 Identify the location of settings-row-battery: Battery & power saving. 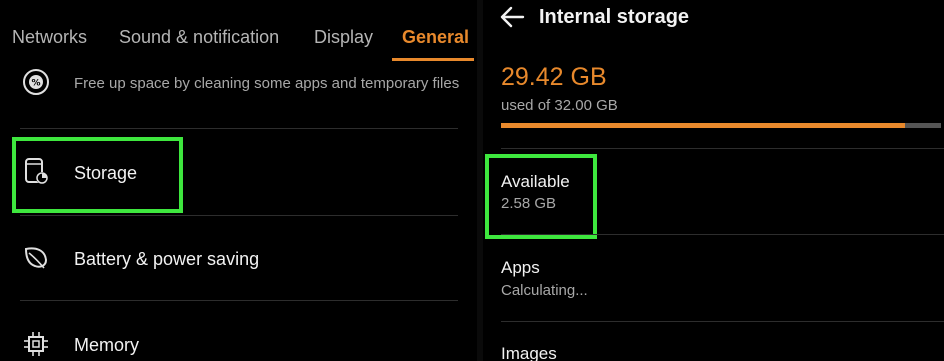
(238, 258).